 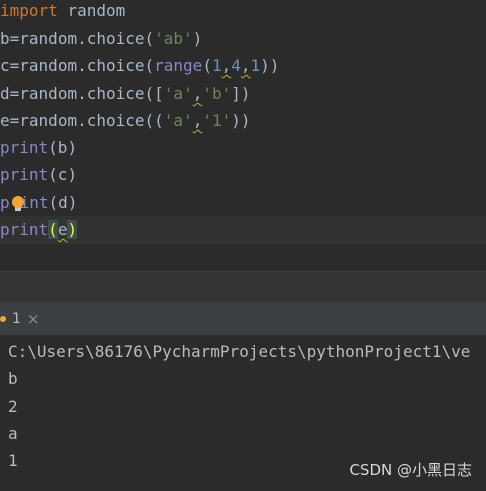 I want to click on console-output-line: 1, so click(x=13, y=460).